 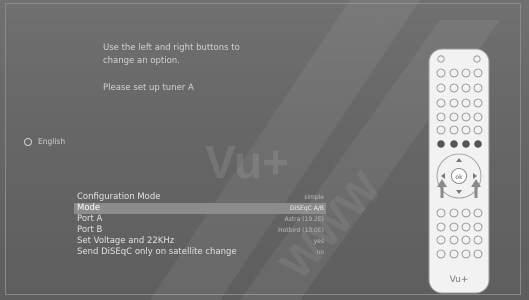 What do you see at coordinates (141, 61) in the screenshot?
I see `instruction-line-2: change an option.` at bounding box center [141, 61].